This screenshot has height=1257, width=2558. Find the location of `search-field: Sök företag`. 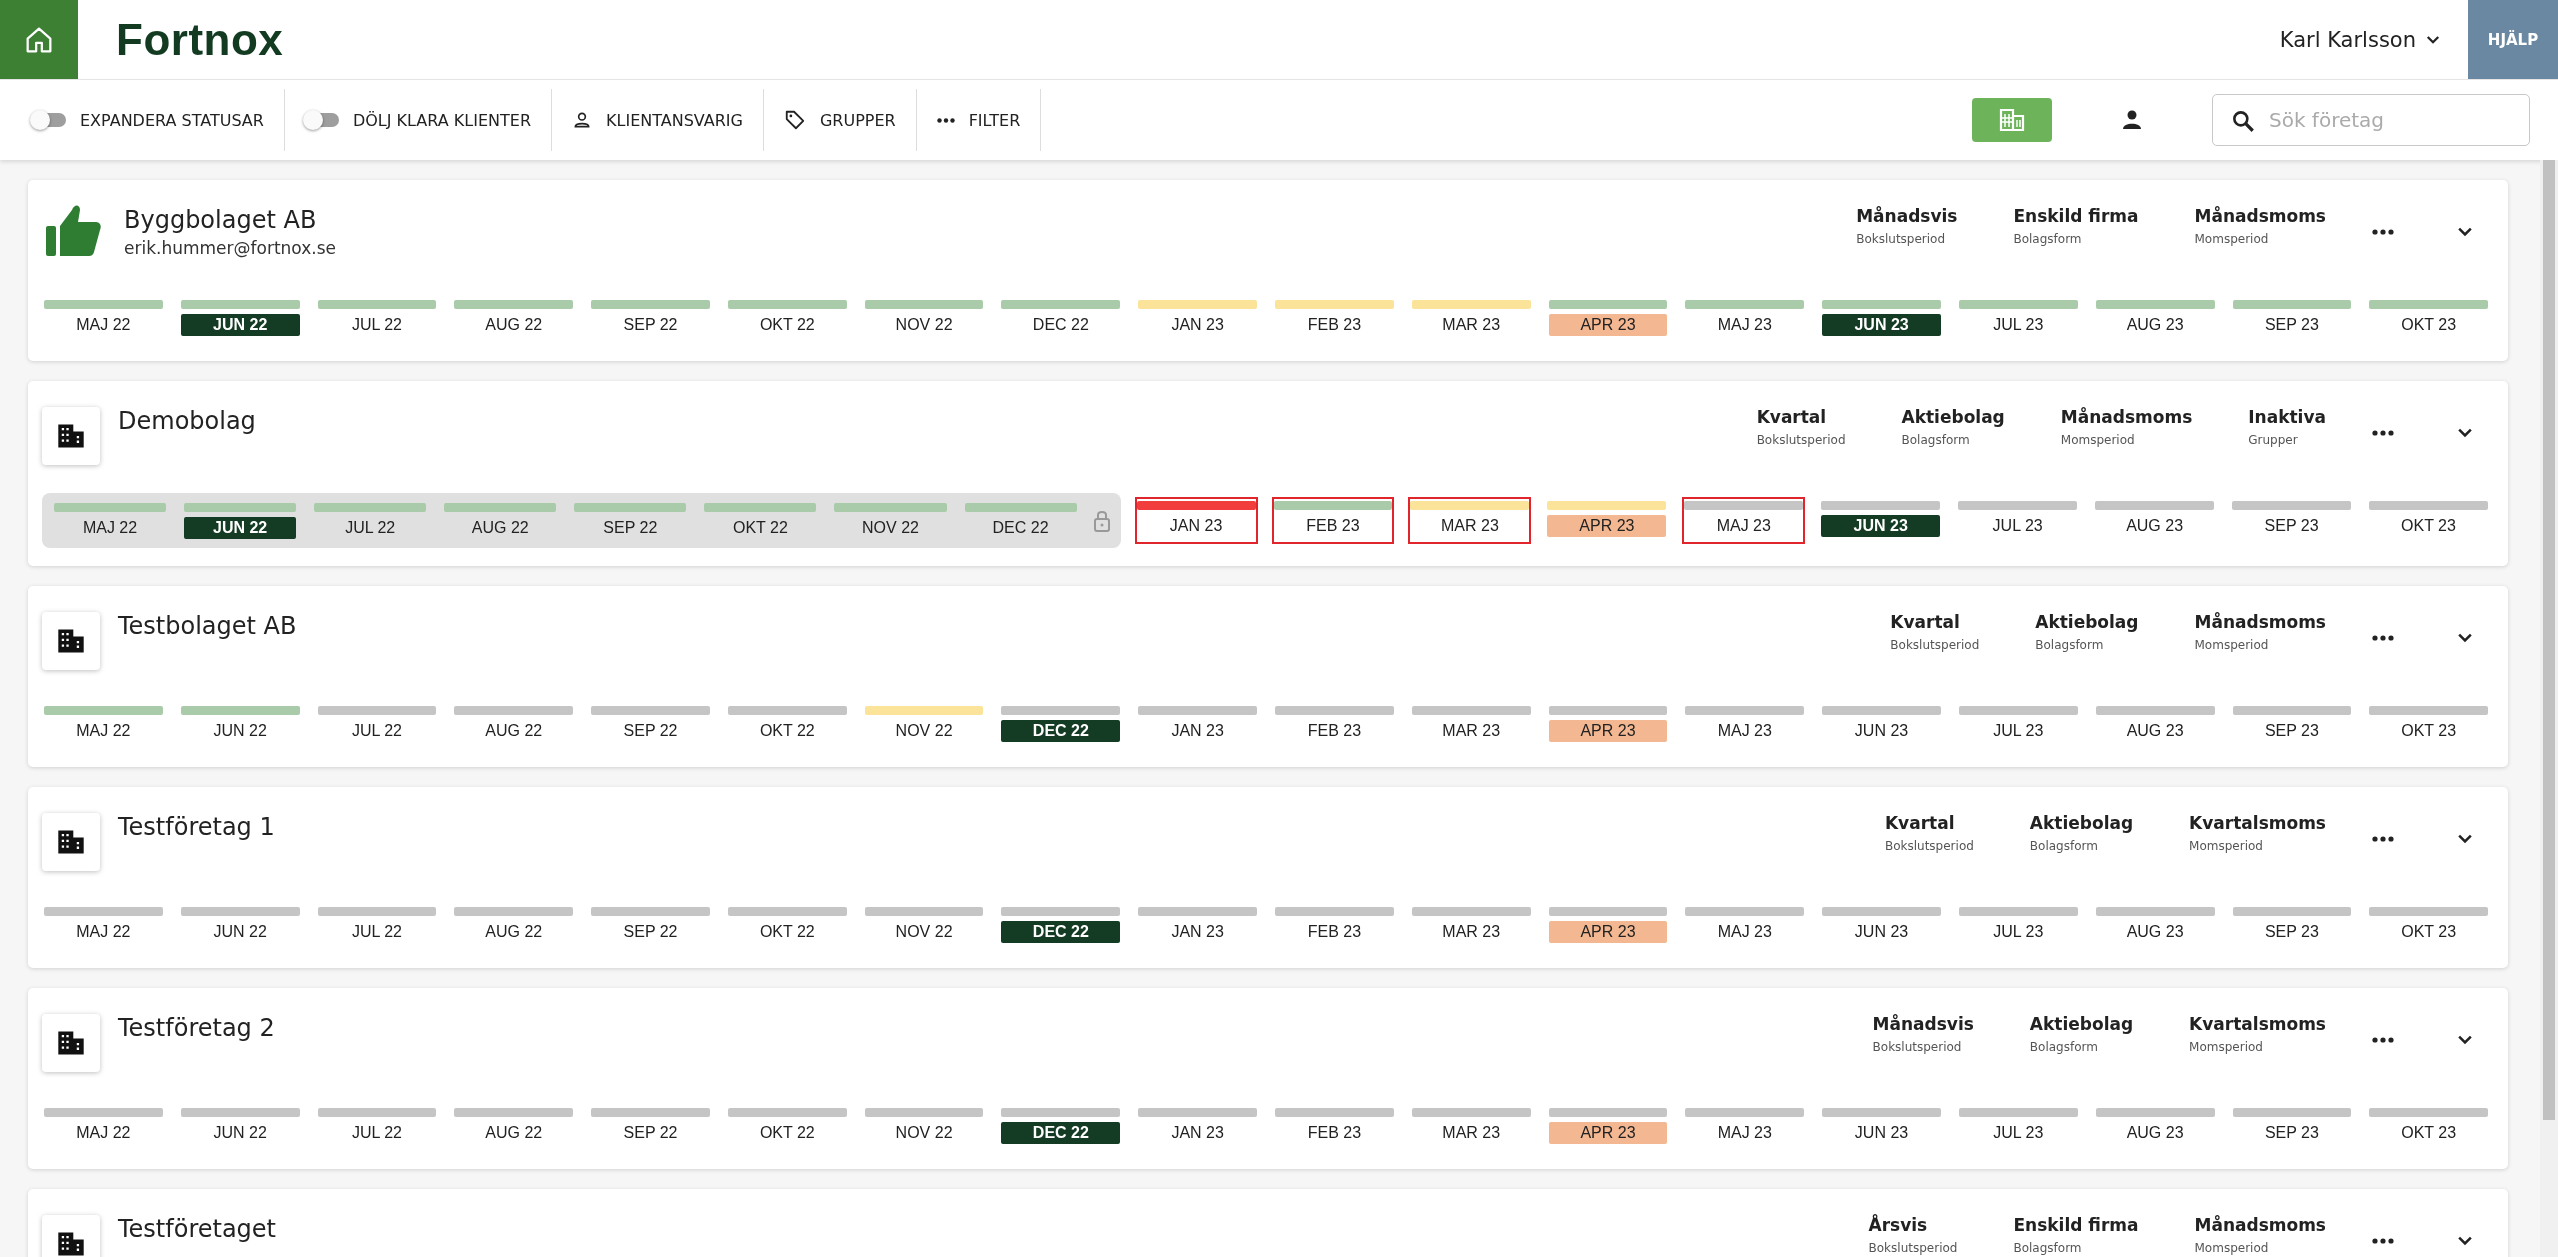

search-field: Sök företag is located at coordinates (2371, 120).